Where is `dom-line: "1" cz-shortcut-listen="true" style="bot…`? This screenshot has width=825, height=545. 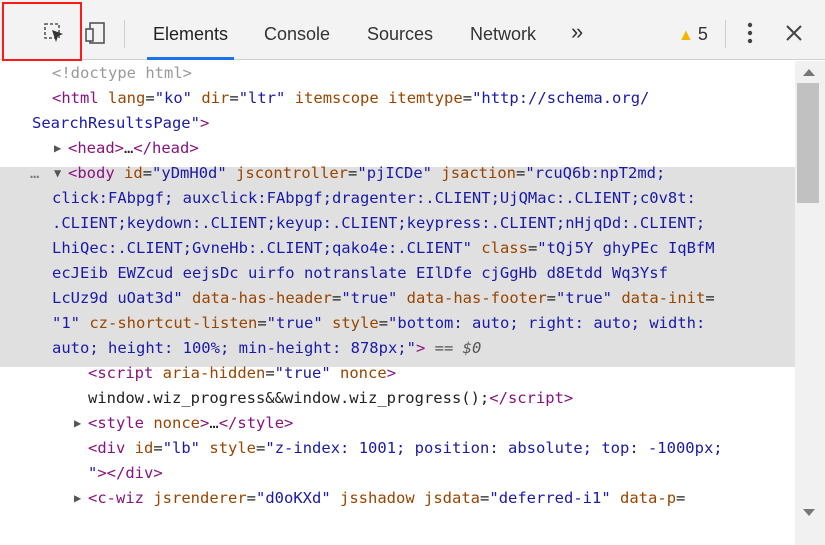
dom-line: "1" cz-shortcut-listen="true" style="bot… is located at coordinates (378, 323).